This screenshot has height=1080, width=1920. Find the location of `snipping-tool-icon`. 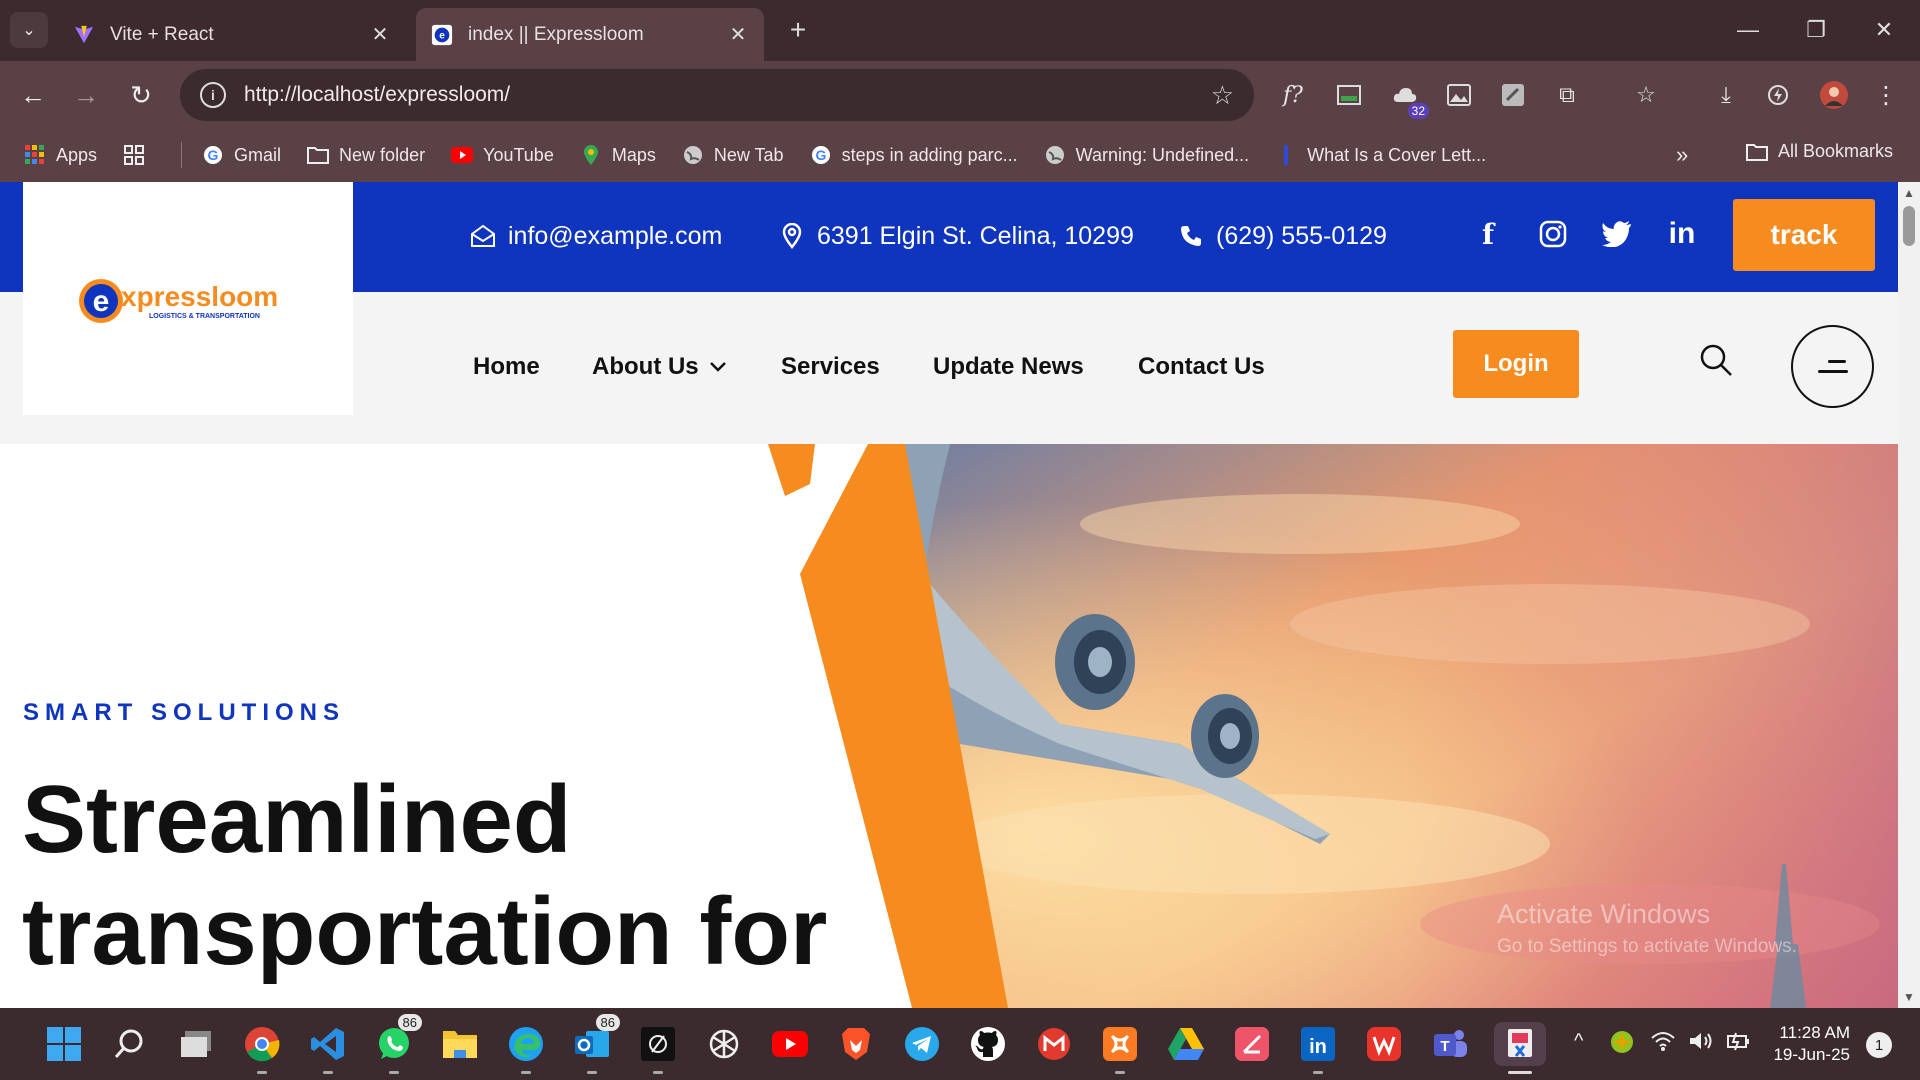

snipping-tool-icon is located at coordinates (1520, 1048).